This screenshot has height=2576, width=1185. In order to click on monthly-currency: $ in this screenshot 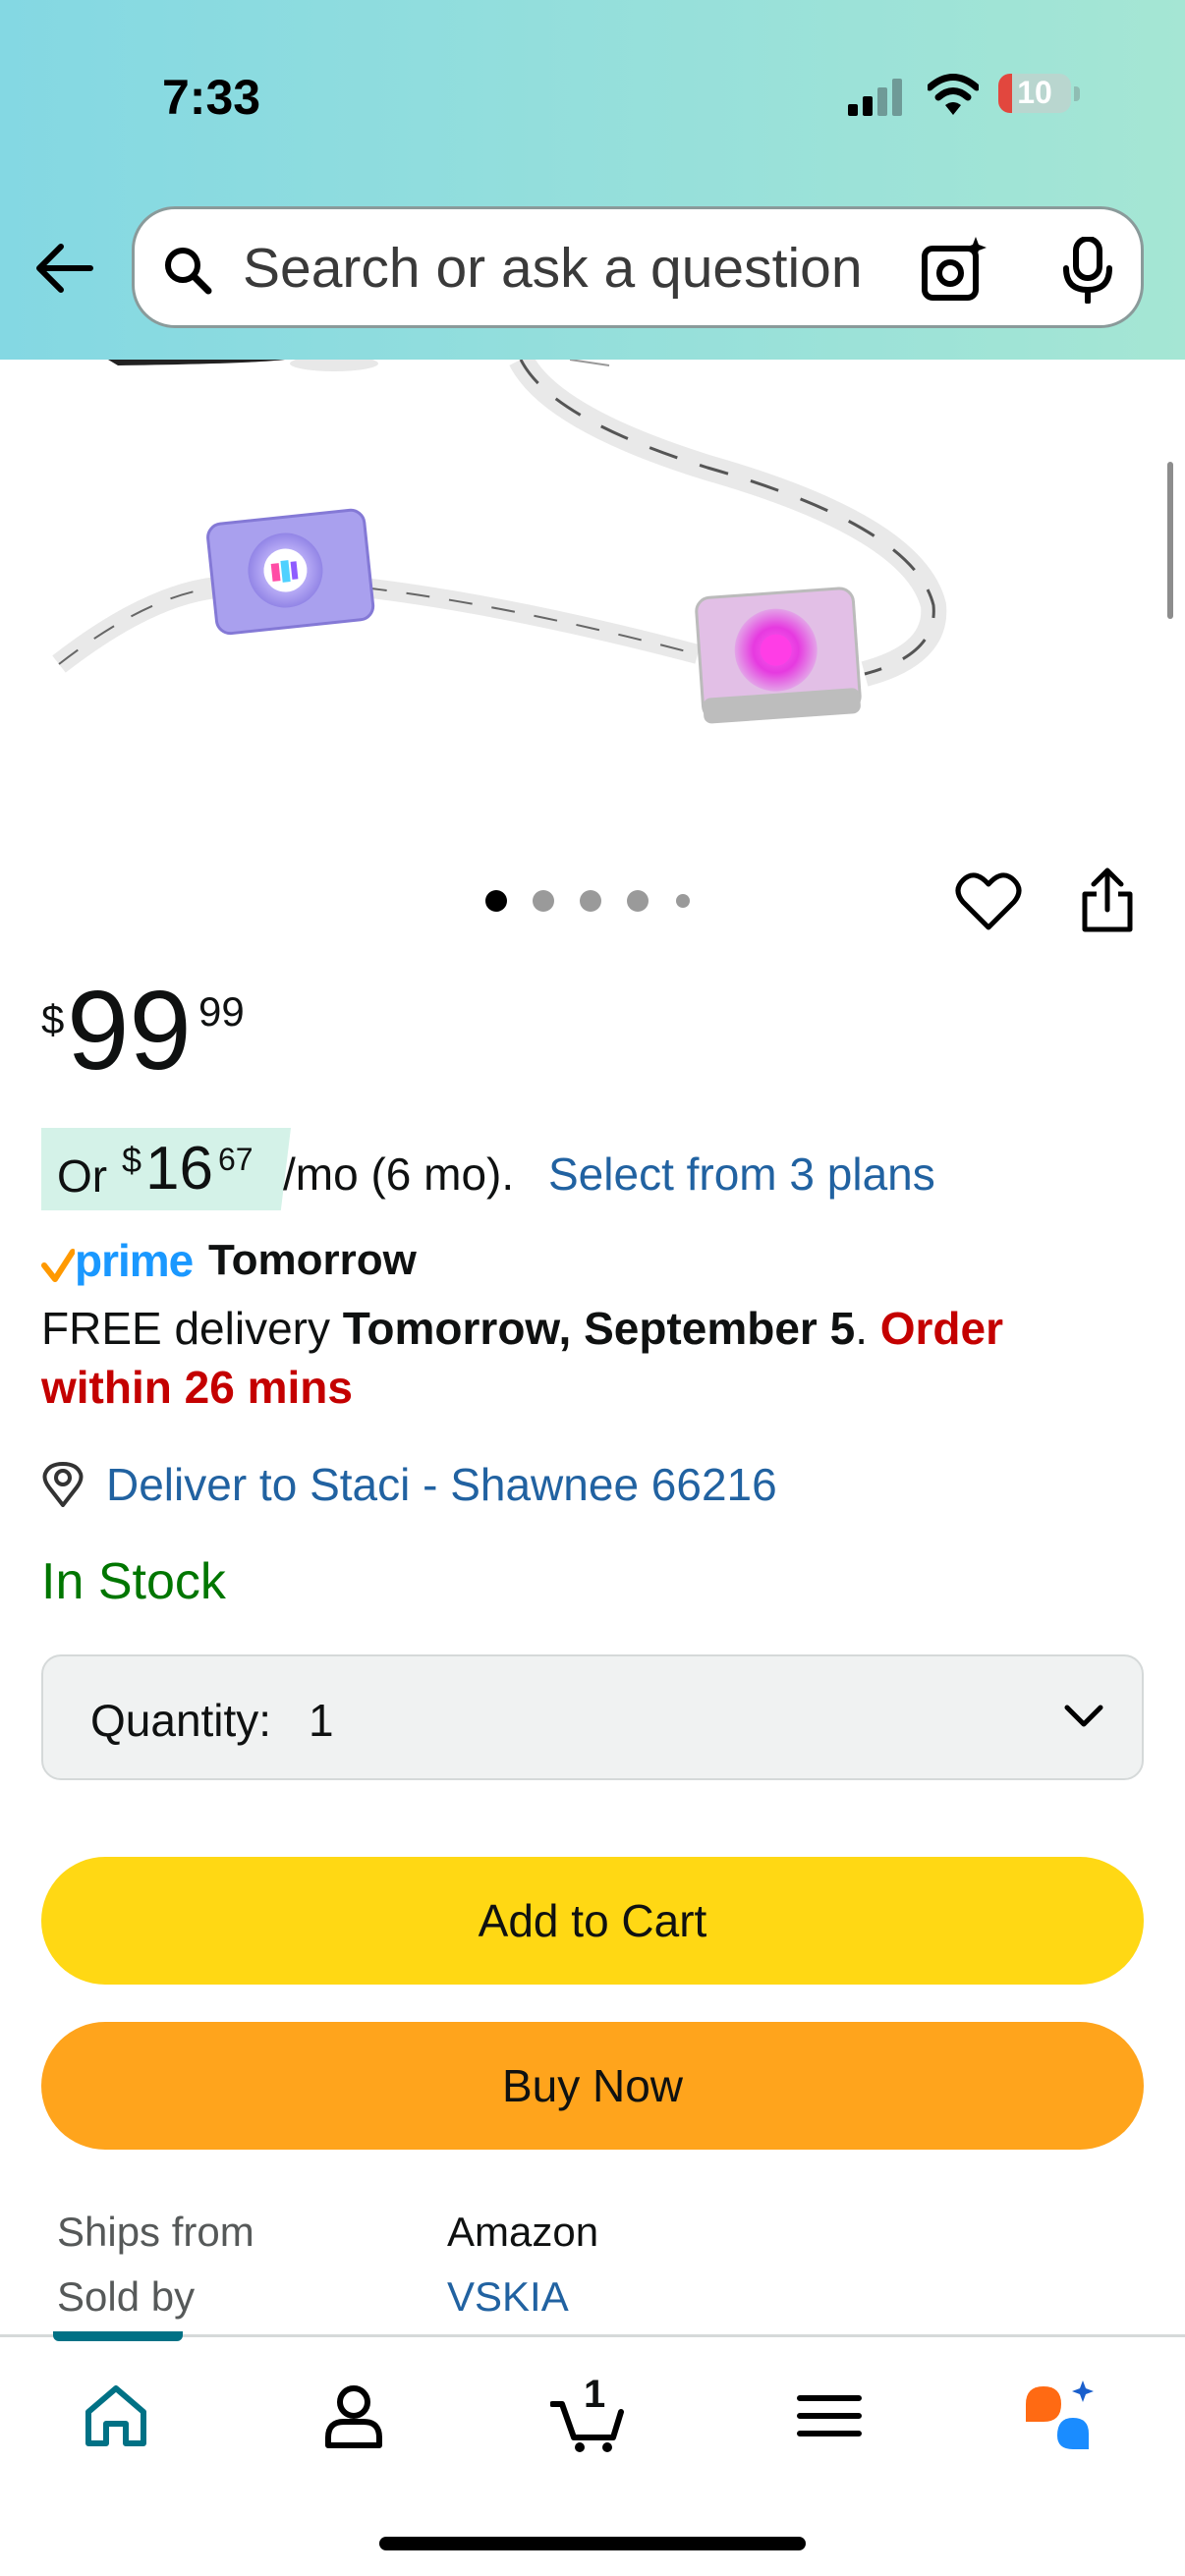, I will do `click(132, 1160)`.